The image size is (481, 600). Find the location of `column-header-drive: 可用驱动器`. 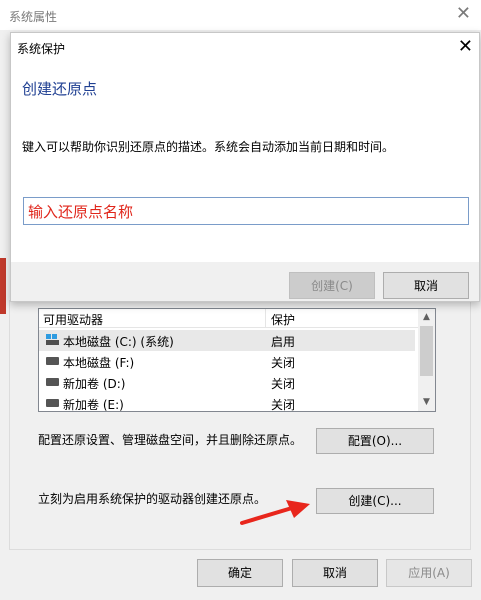

column-header-drive: 可用驱动器 is located at coordinates (73, 319).